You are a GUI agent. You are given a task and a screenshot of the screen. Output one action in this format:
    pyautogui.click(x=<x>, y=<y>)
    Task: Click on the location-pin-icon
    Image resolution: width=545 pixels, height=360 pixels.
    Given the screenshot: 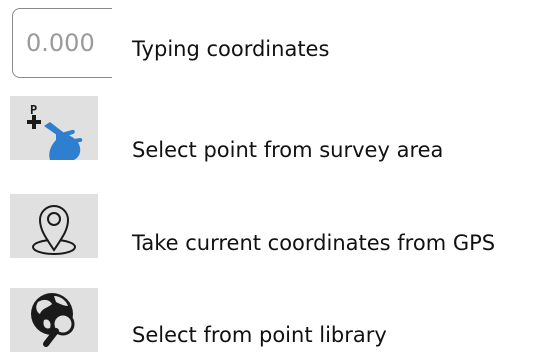 What is the action you would take?
    pyautogui.click(x=54, y=226)
    